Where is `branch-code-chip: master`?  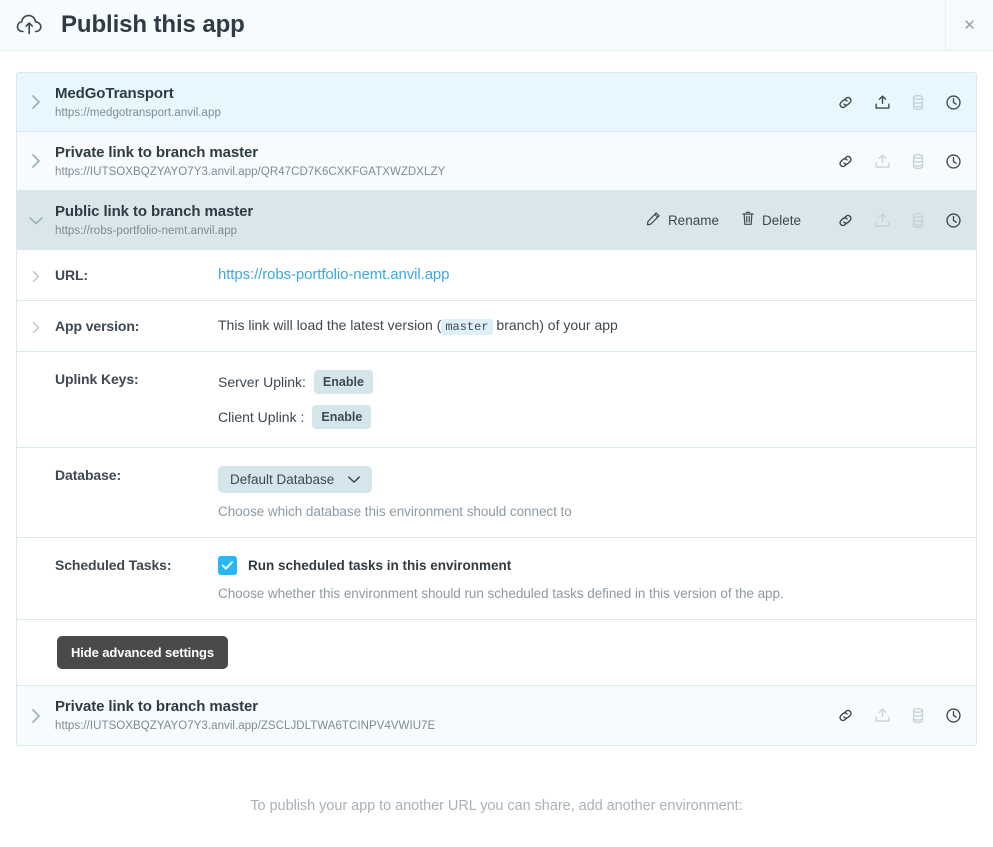 branch-code-chip: master is located at coordinates (467, 327).